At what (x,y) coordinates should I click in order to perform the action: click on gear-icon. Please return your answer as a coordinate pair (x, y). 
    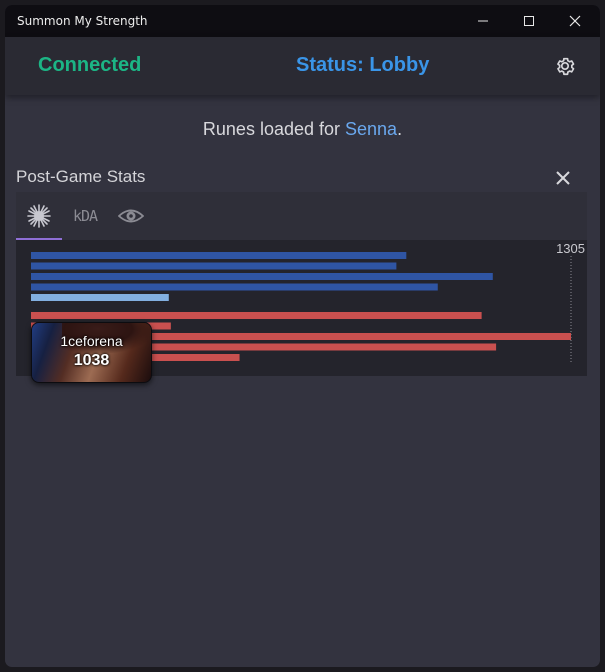
    Looking at the image, I should click on (566, 66).